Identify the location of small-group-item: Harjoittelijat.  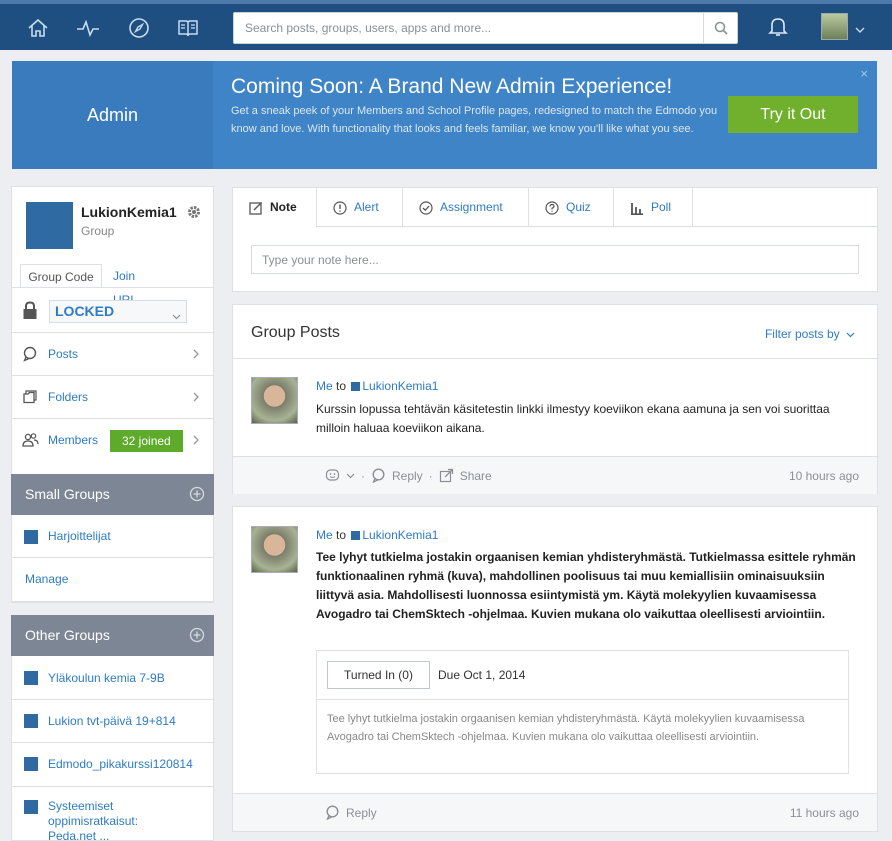
(112, 536).